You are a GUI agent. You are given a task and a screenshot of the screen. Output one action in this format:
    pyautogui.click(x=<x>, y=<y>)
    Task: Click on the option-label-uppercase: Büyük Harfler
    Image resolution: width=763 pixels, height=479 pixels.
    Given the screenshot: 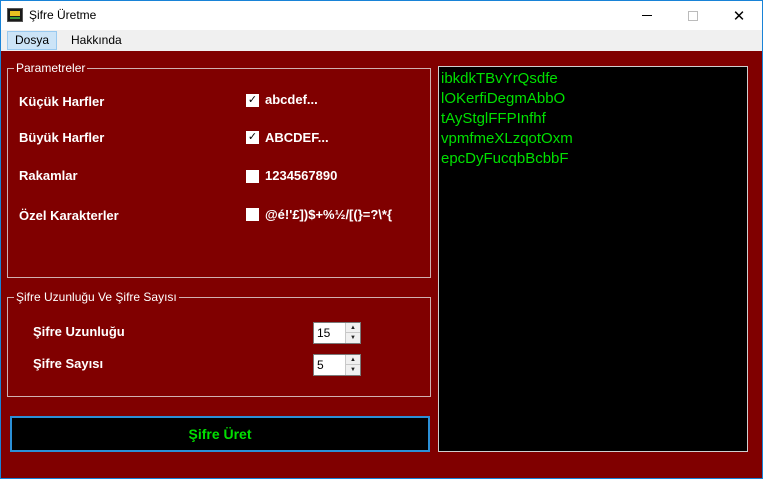 What is the action you would take?
    pyautogui.click(x=62, y=137)
    